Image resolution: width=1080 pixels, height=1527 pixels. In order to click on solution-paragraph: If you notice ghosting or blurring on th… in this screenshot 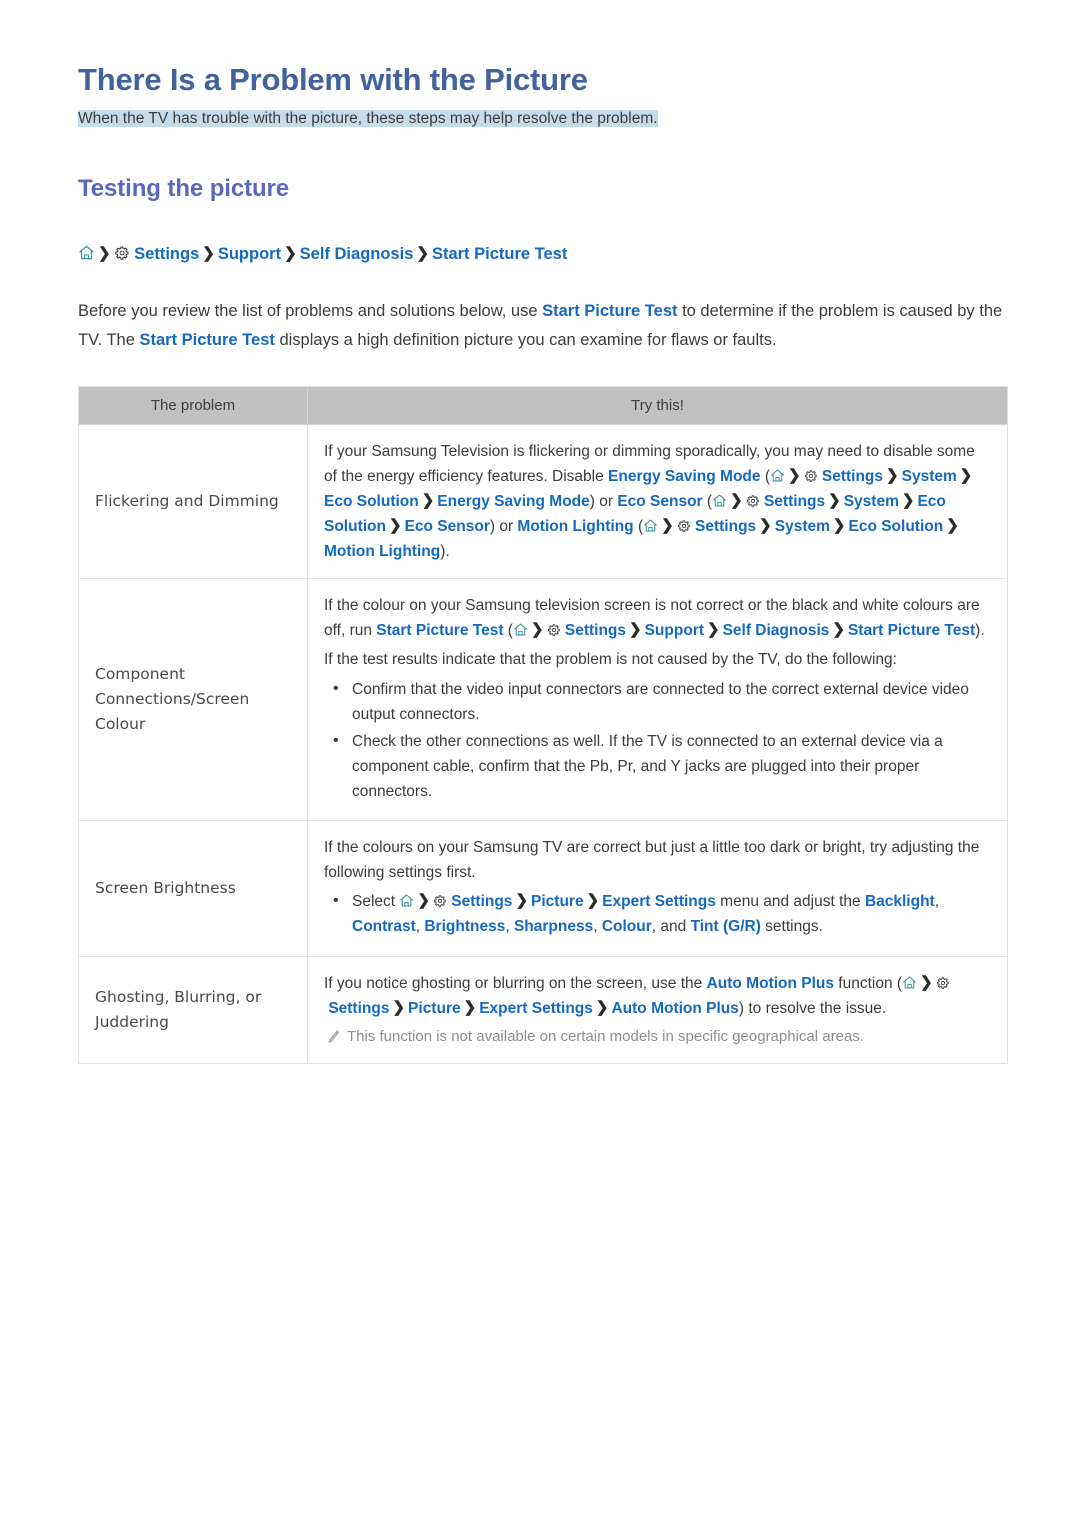, I will do `click(657, 996)`.